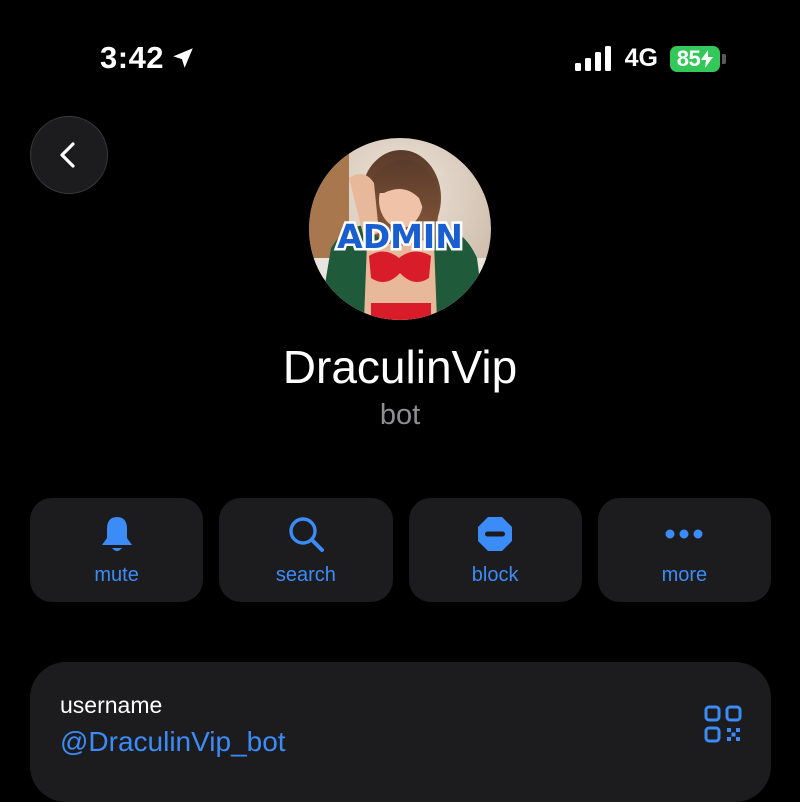 This screenshot has height=802, width=800. I want to click on mute-label: mute, so click(116, 574).